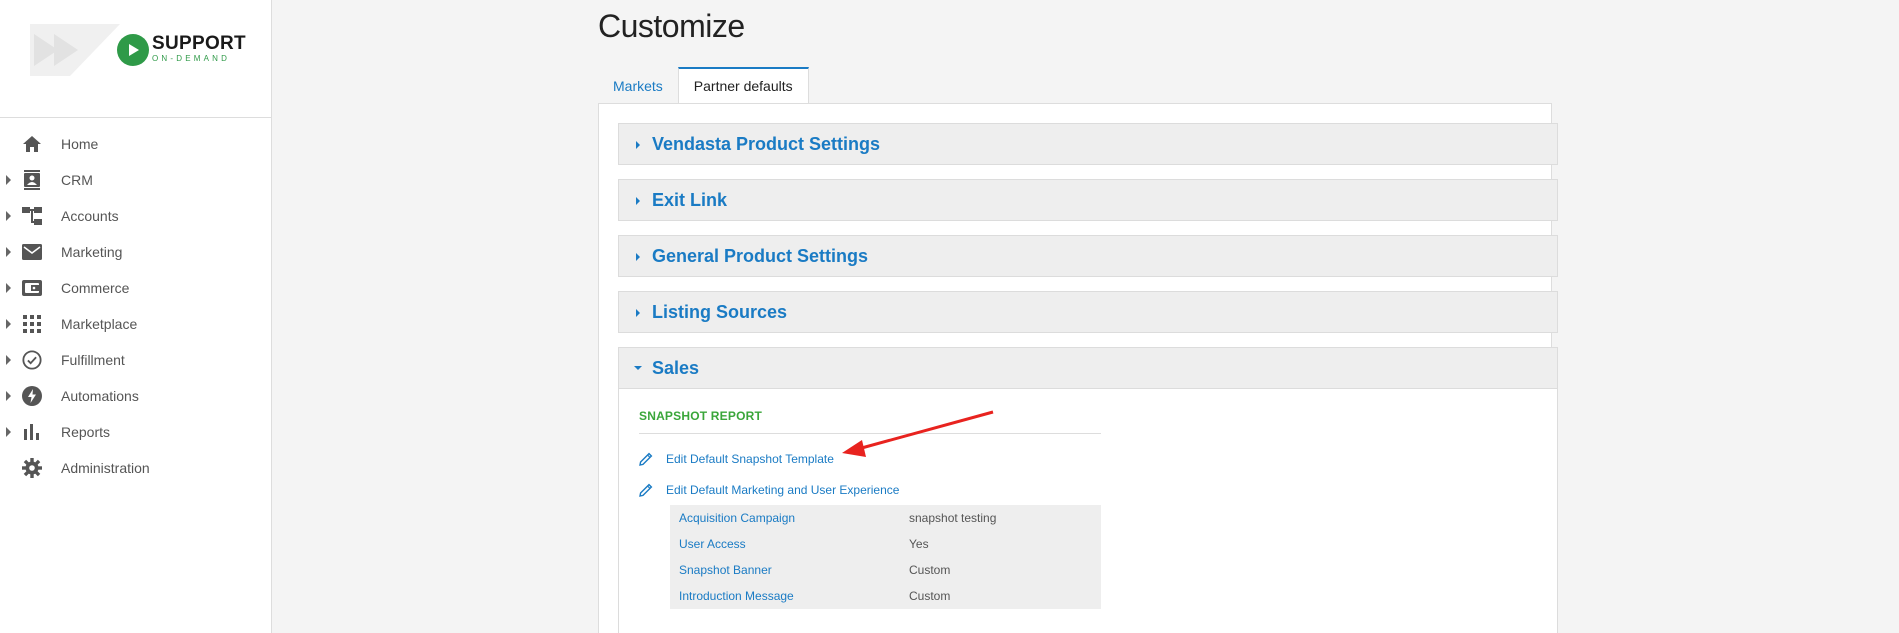 Image resolution: width=1899 pixels, height=633 pixels. What do you see at coordinates (870, 433) in the screenshot?
I see `divider` at bounding box center [870, 433].